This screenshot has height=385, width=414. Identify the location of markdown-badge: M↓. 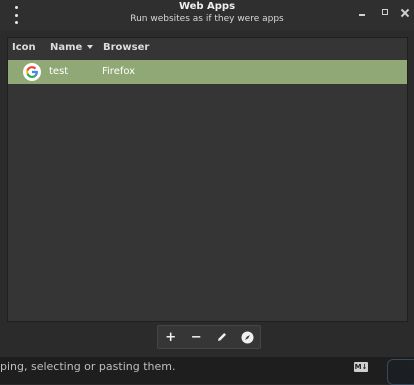
(361, 367).